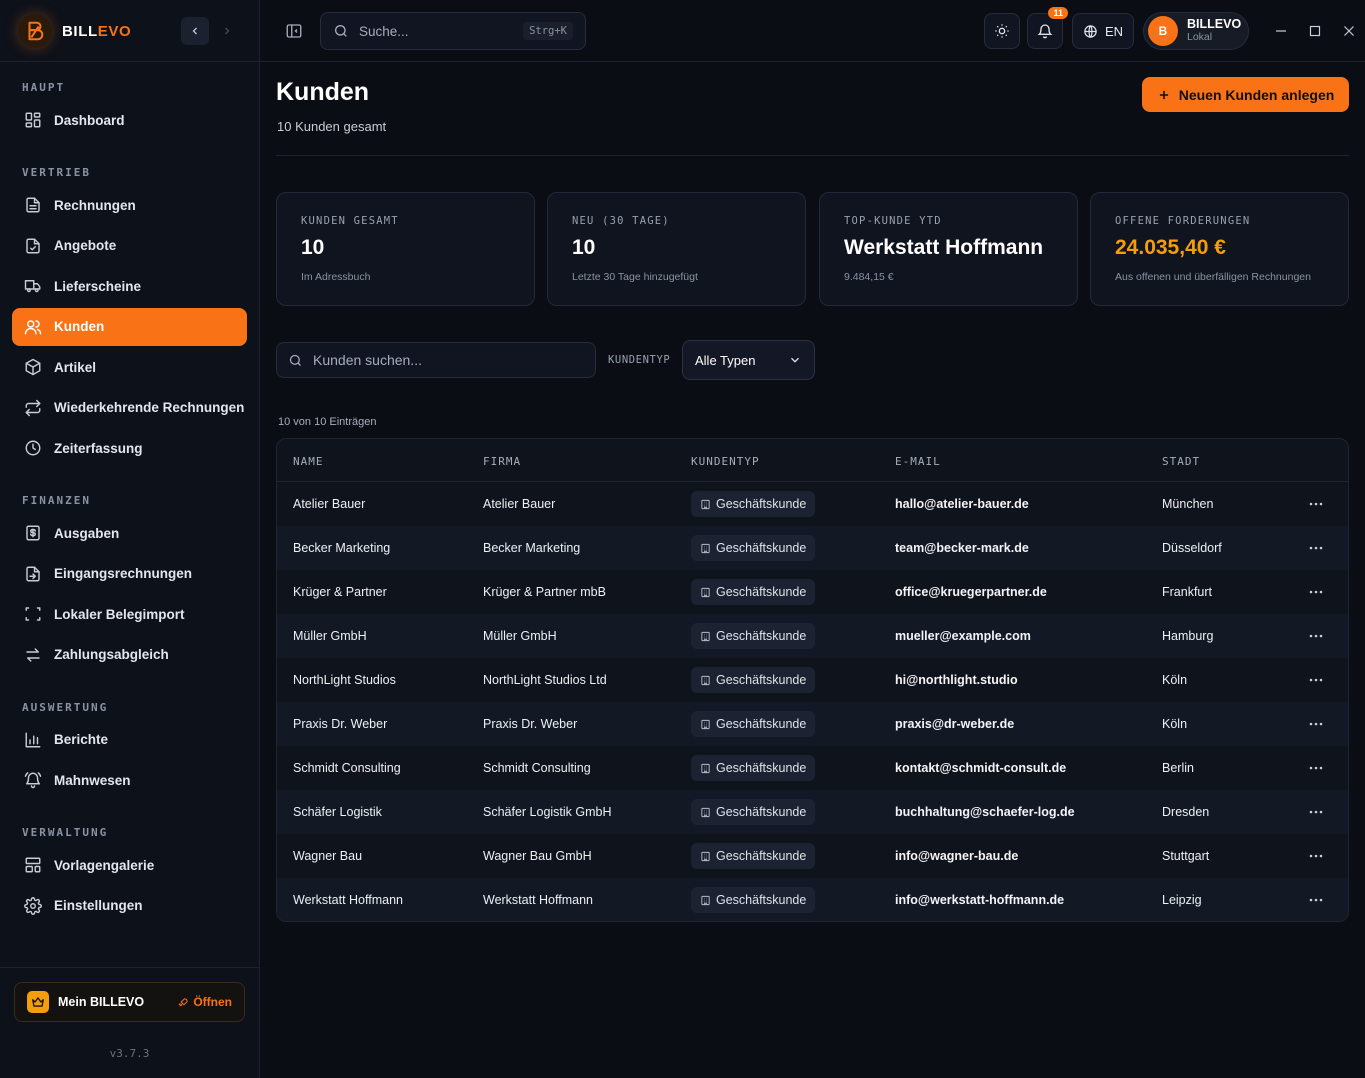 The width and height of the screenshot is (1365, 1078). Describe the element at coordinates (205, 1002) in the screenshot. I see `open-button: Öffnen` at that location.